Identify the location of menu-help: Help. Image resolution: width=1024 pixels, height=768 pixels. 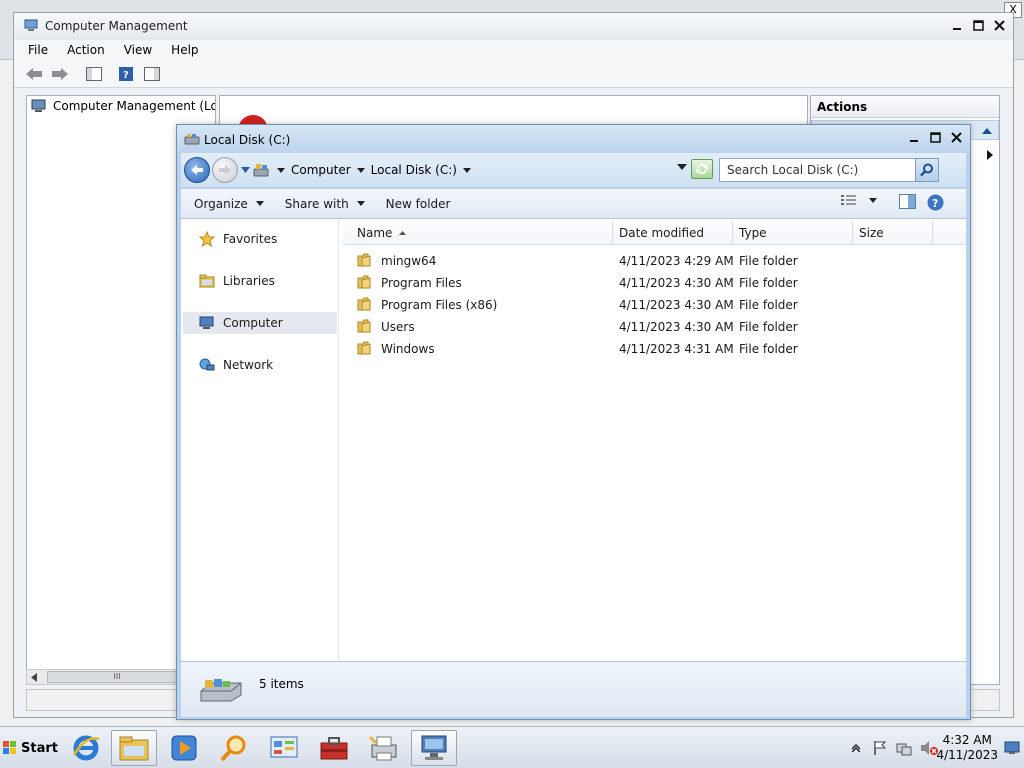
(184, 50).